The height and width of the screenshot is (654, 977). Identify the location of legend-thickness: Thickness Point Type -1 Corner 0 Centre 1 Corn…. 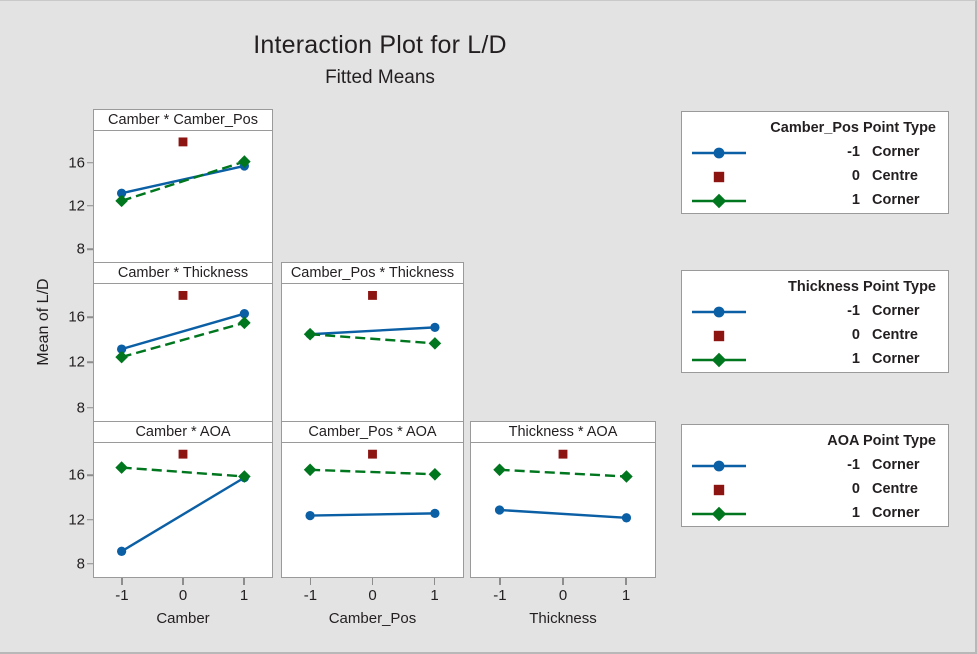
(815, 321).